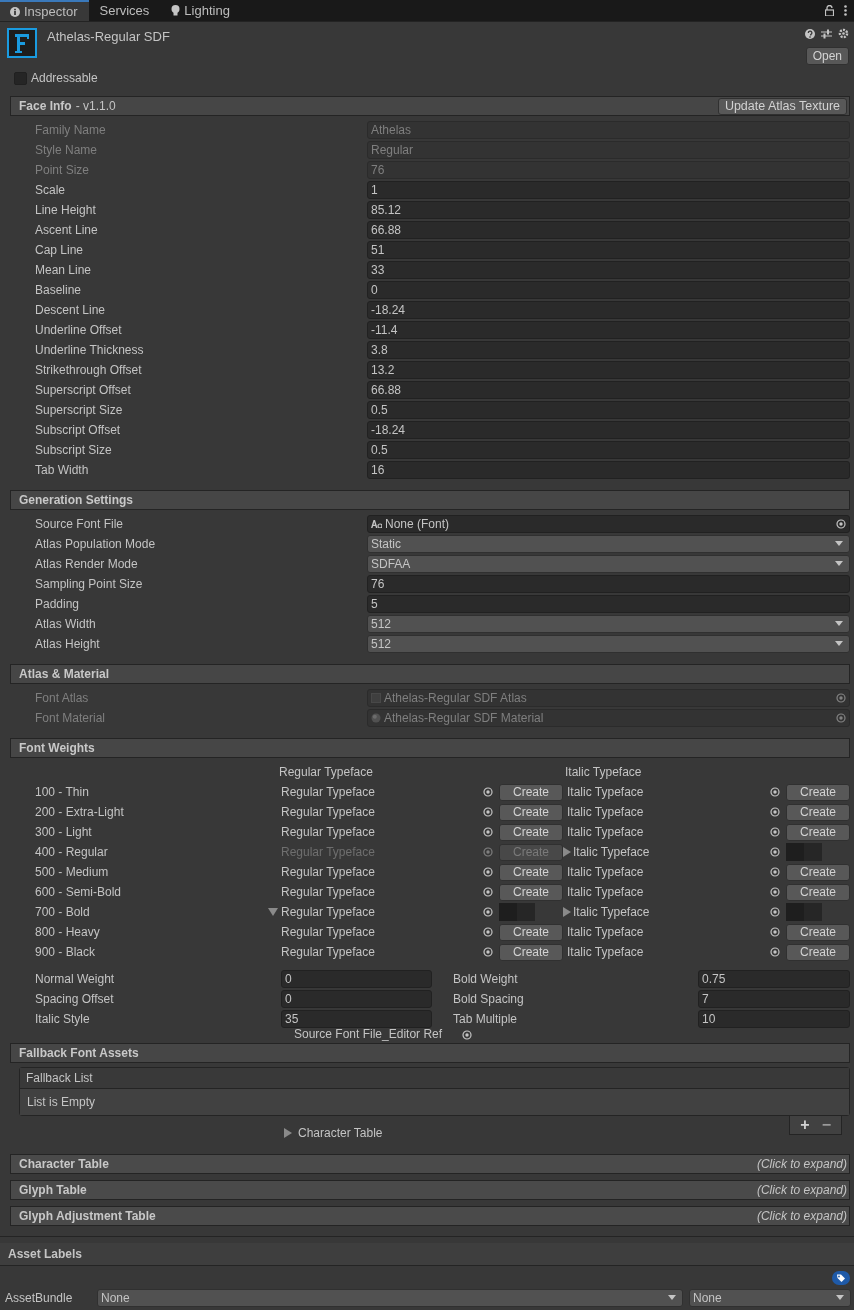 The height and width of the screenshot is (1310, 854). I want to click on field-label: Atlas Render Mode, so click(86, 564).